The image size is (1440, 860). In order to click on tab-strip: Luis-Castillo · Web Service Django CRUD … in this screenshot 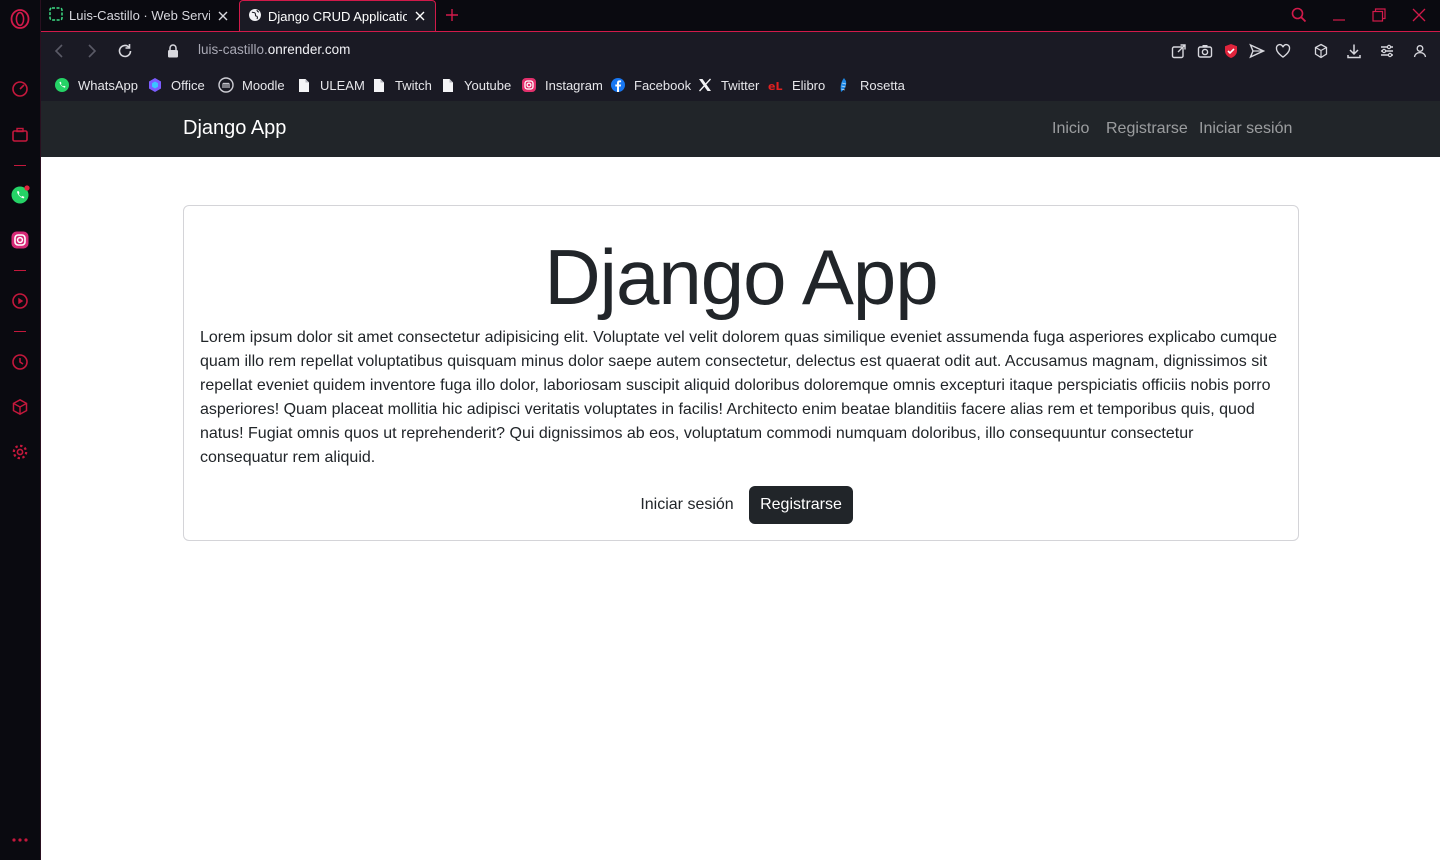, I will do `click(740, 15)`.